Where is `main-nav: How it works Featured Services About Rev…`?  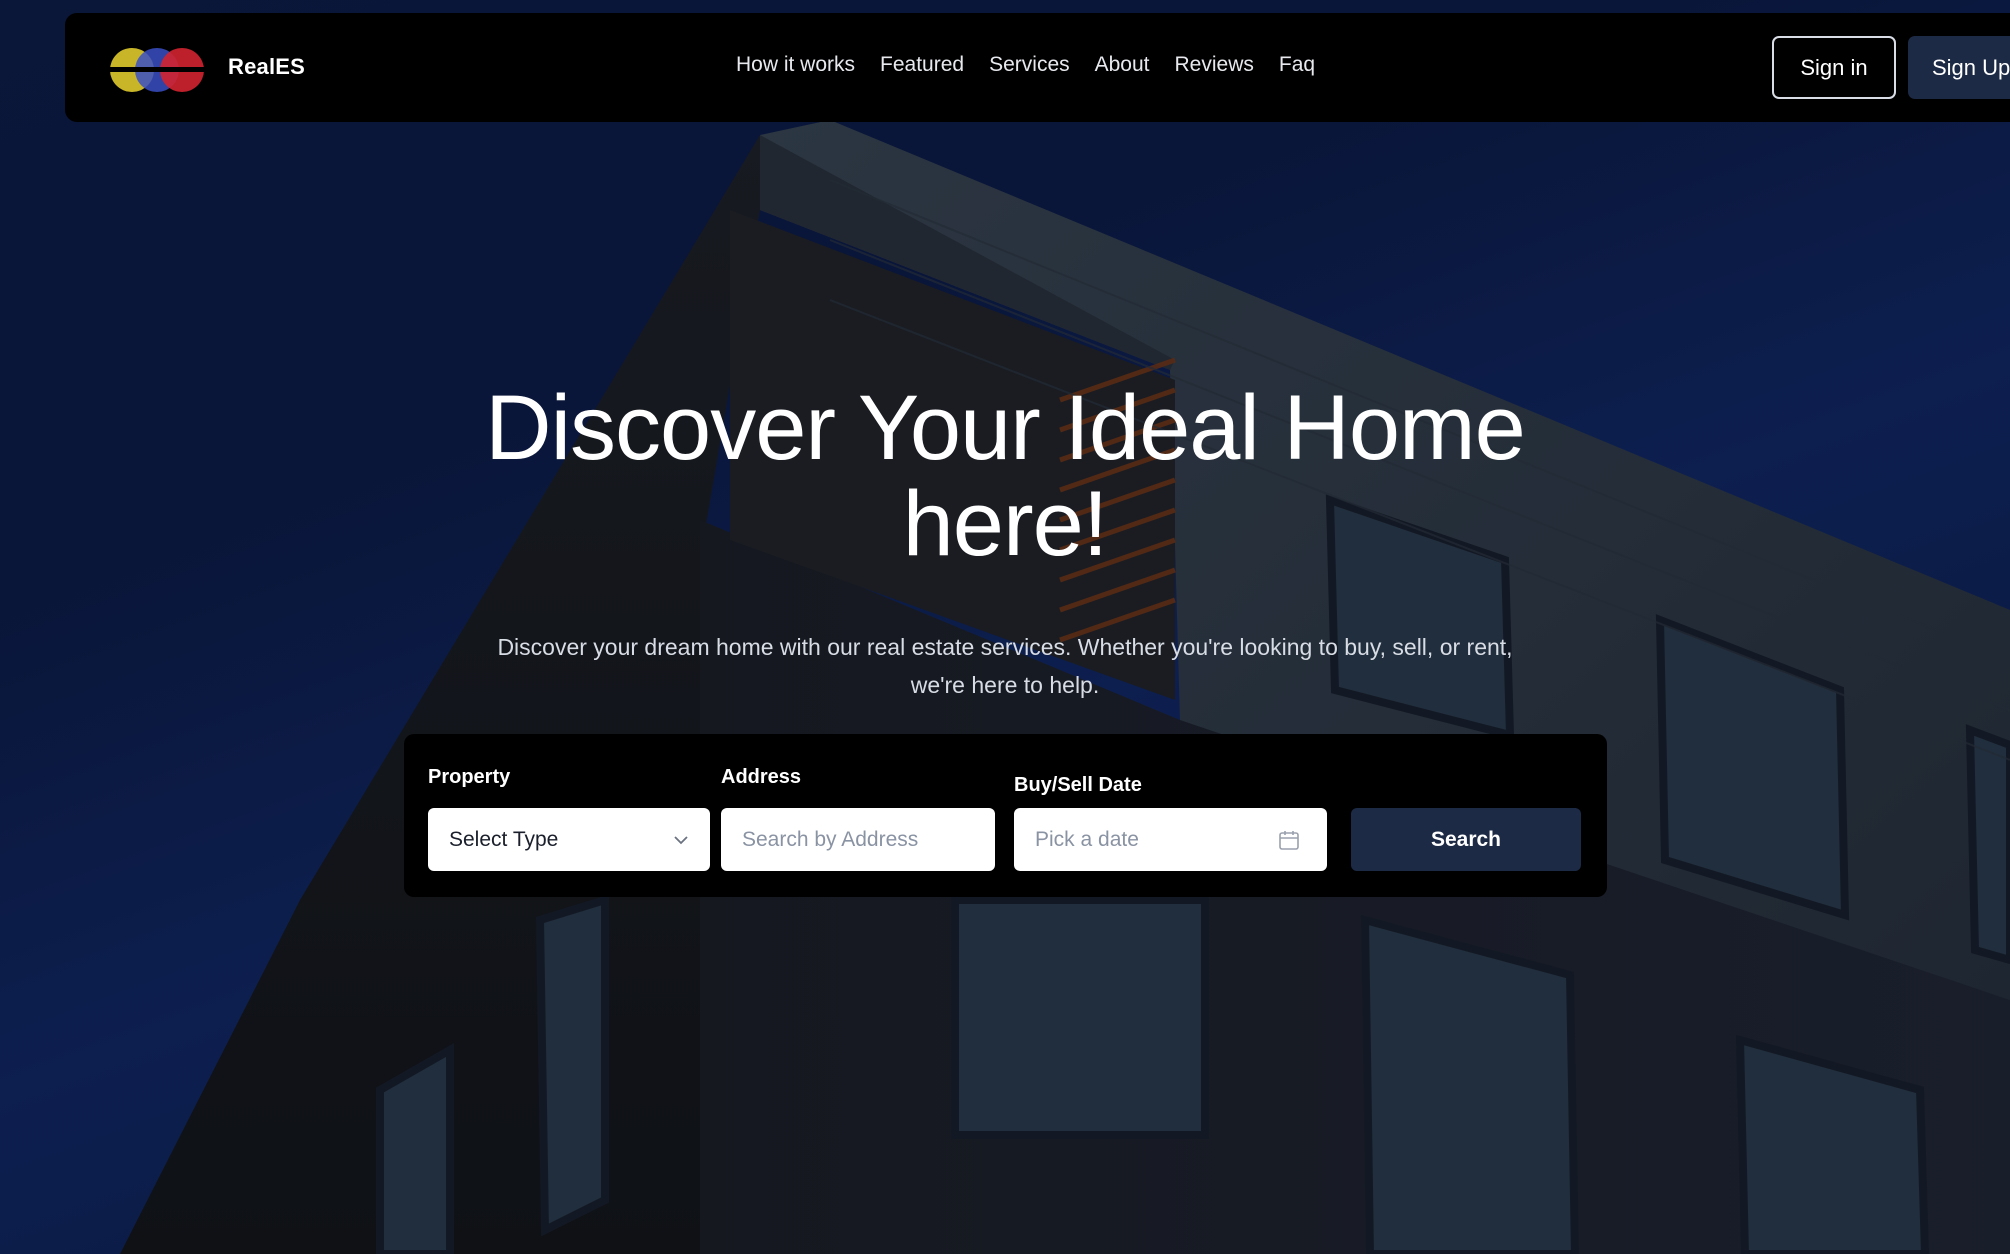 main-nav: How it works Featured Services About Rev… is located at coordinates (1025, 65).